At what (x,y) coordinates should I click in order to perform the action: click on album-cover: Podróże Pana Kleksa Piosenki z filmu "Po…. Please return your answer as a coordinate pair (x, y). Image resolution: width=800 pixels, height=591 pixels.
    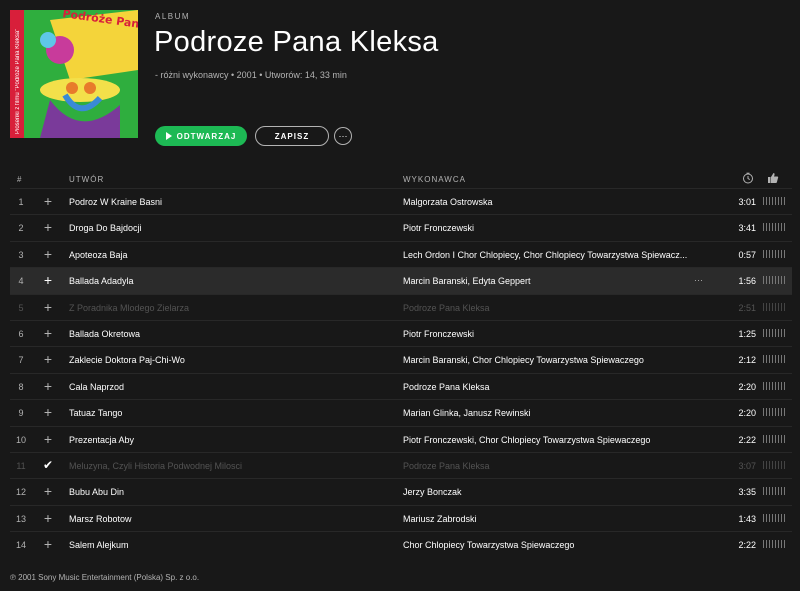
    Looking at the image, I should click on (74, 74).